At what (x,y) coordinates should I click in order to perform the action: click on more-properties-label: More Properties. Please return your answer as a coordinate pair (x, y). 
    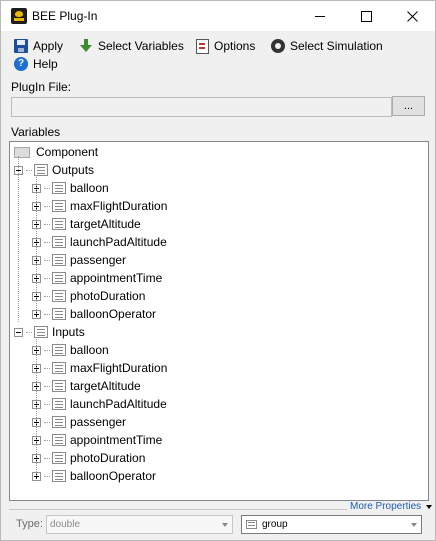
    Looking at the image, I should click on (386, 506).